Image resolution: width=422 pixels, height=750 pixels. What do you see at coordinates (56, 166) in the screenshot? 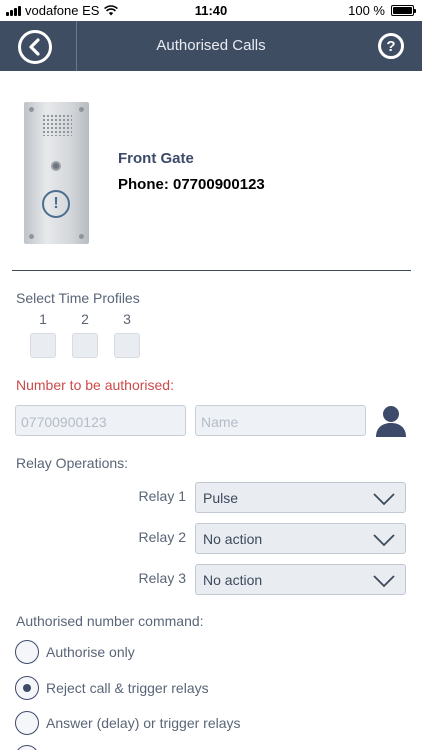
I see `camera-lens-icon` at bounding box center [56, 166].